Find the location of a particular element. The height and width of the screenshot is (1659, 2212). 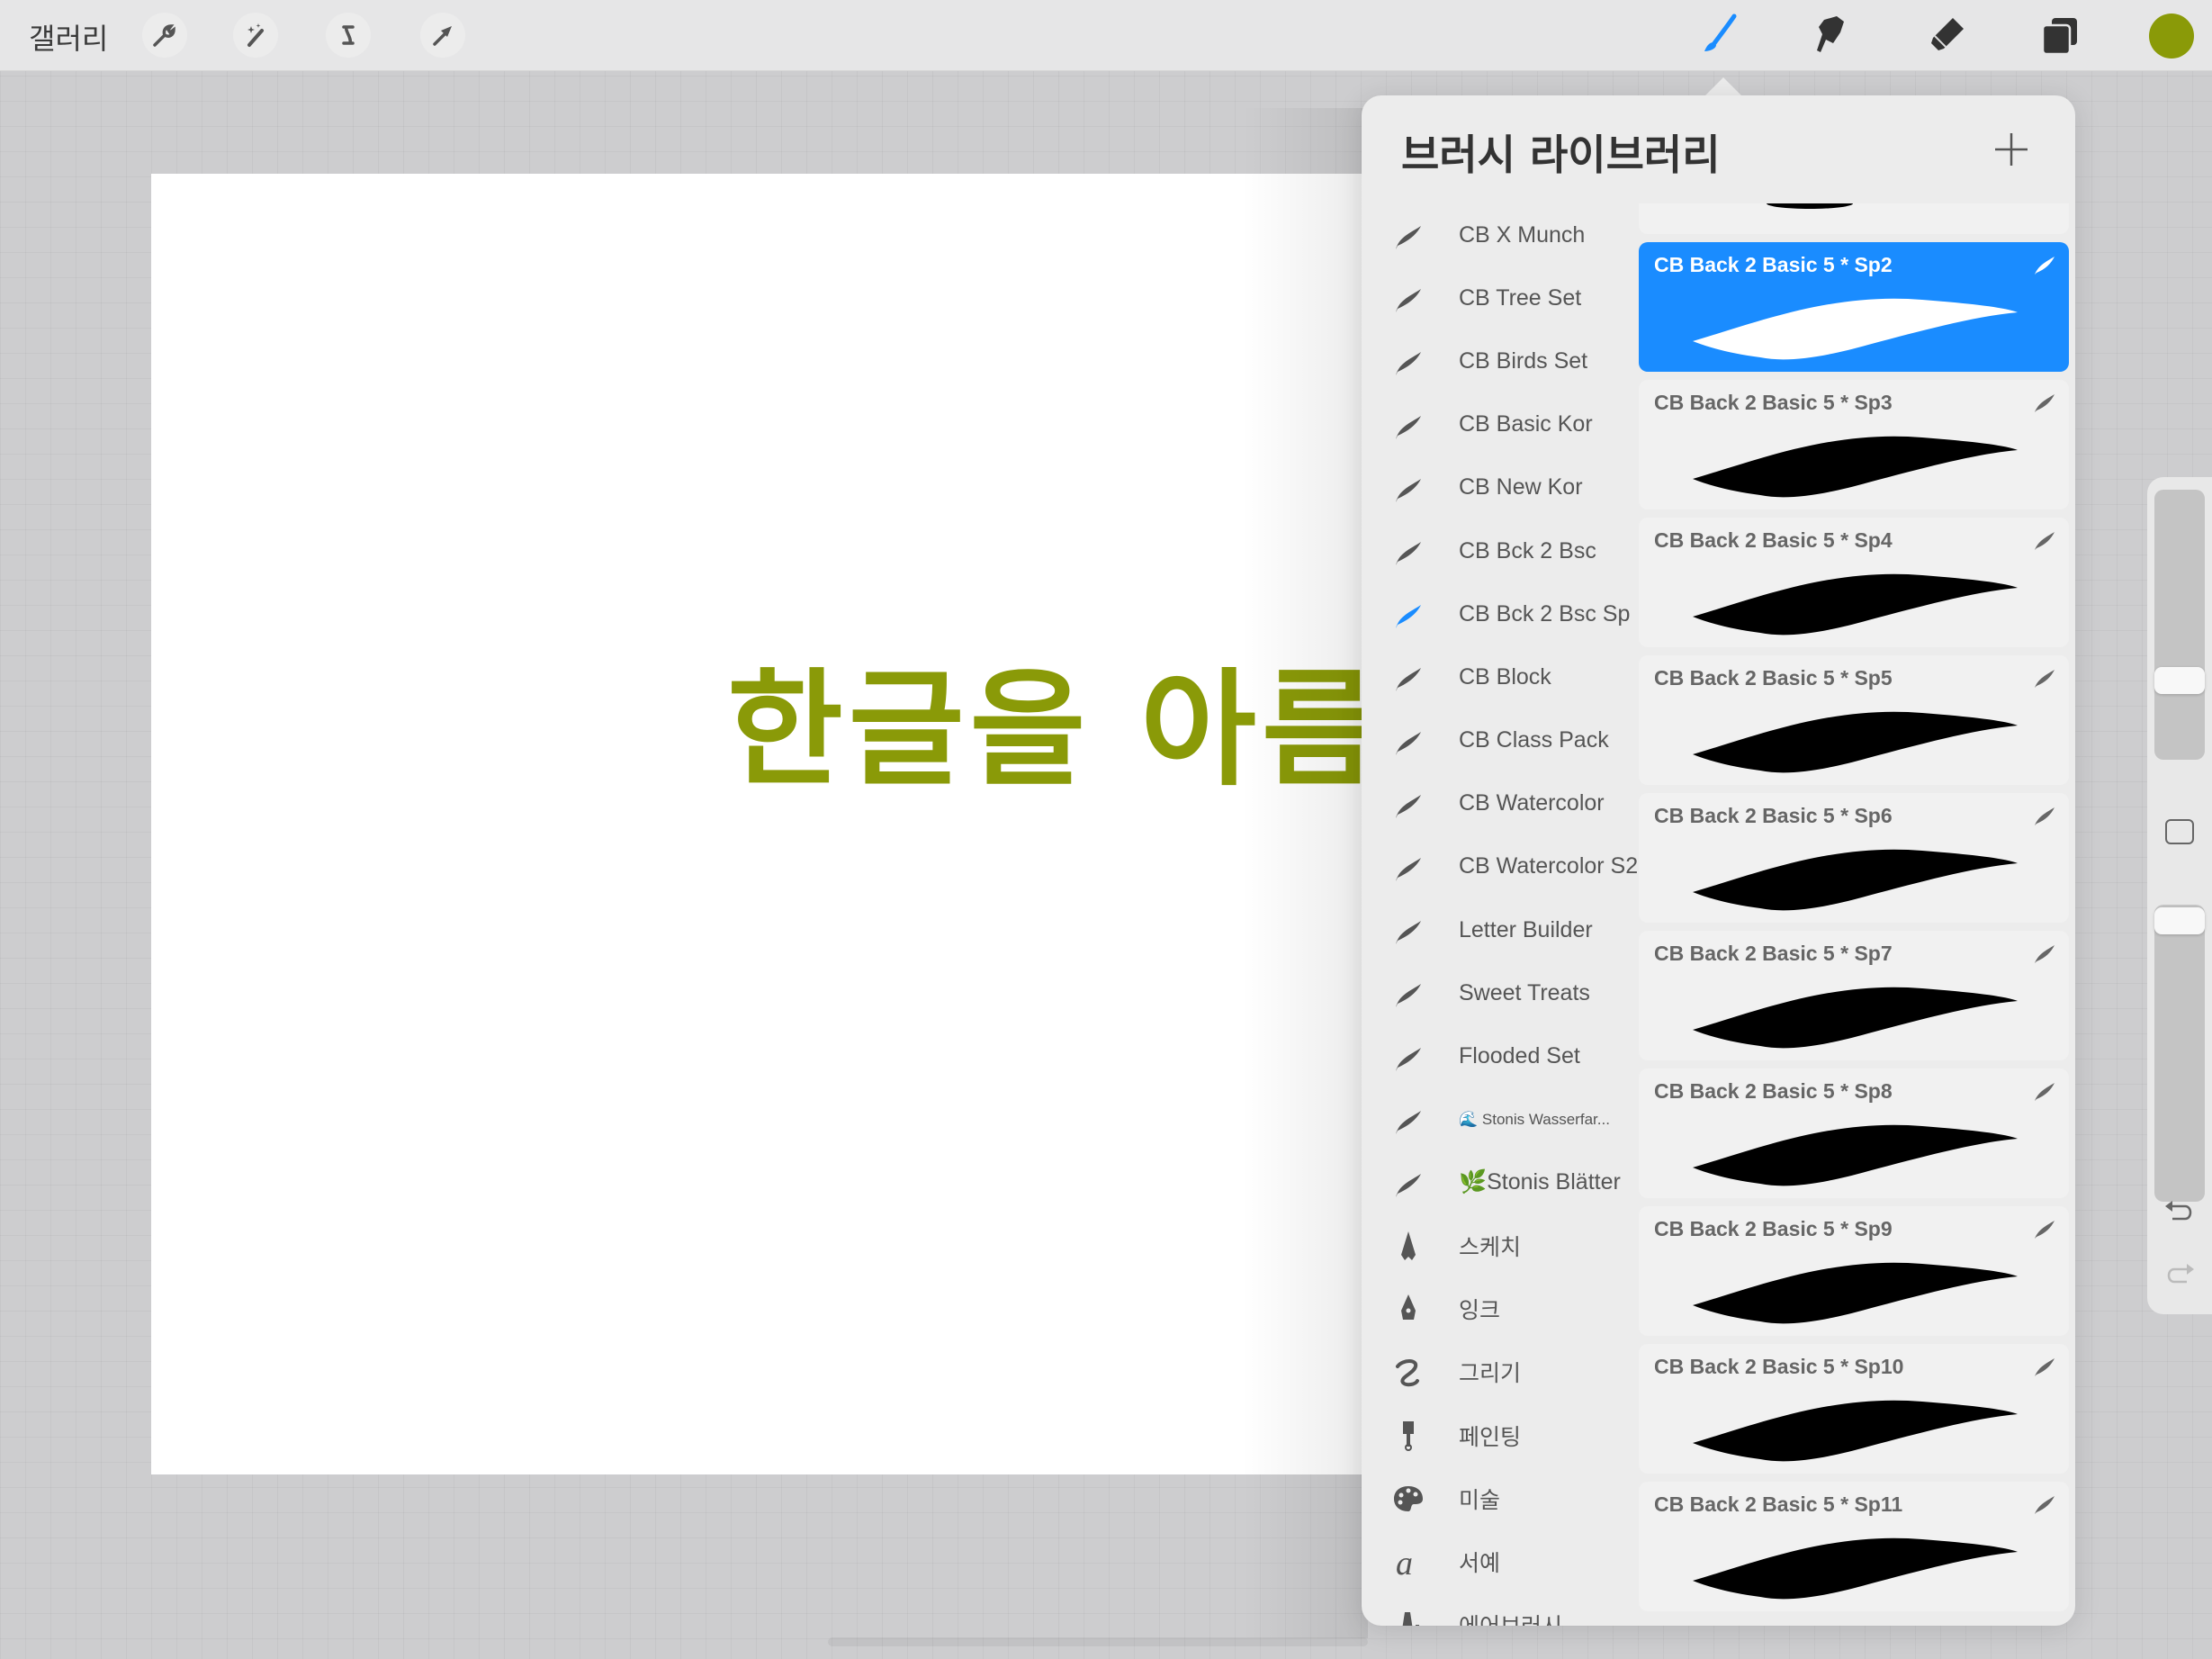

brush-set-item: 미술 is located at coordinates (1497, 1498).